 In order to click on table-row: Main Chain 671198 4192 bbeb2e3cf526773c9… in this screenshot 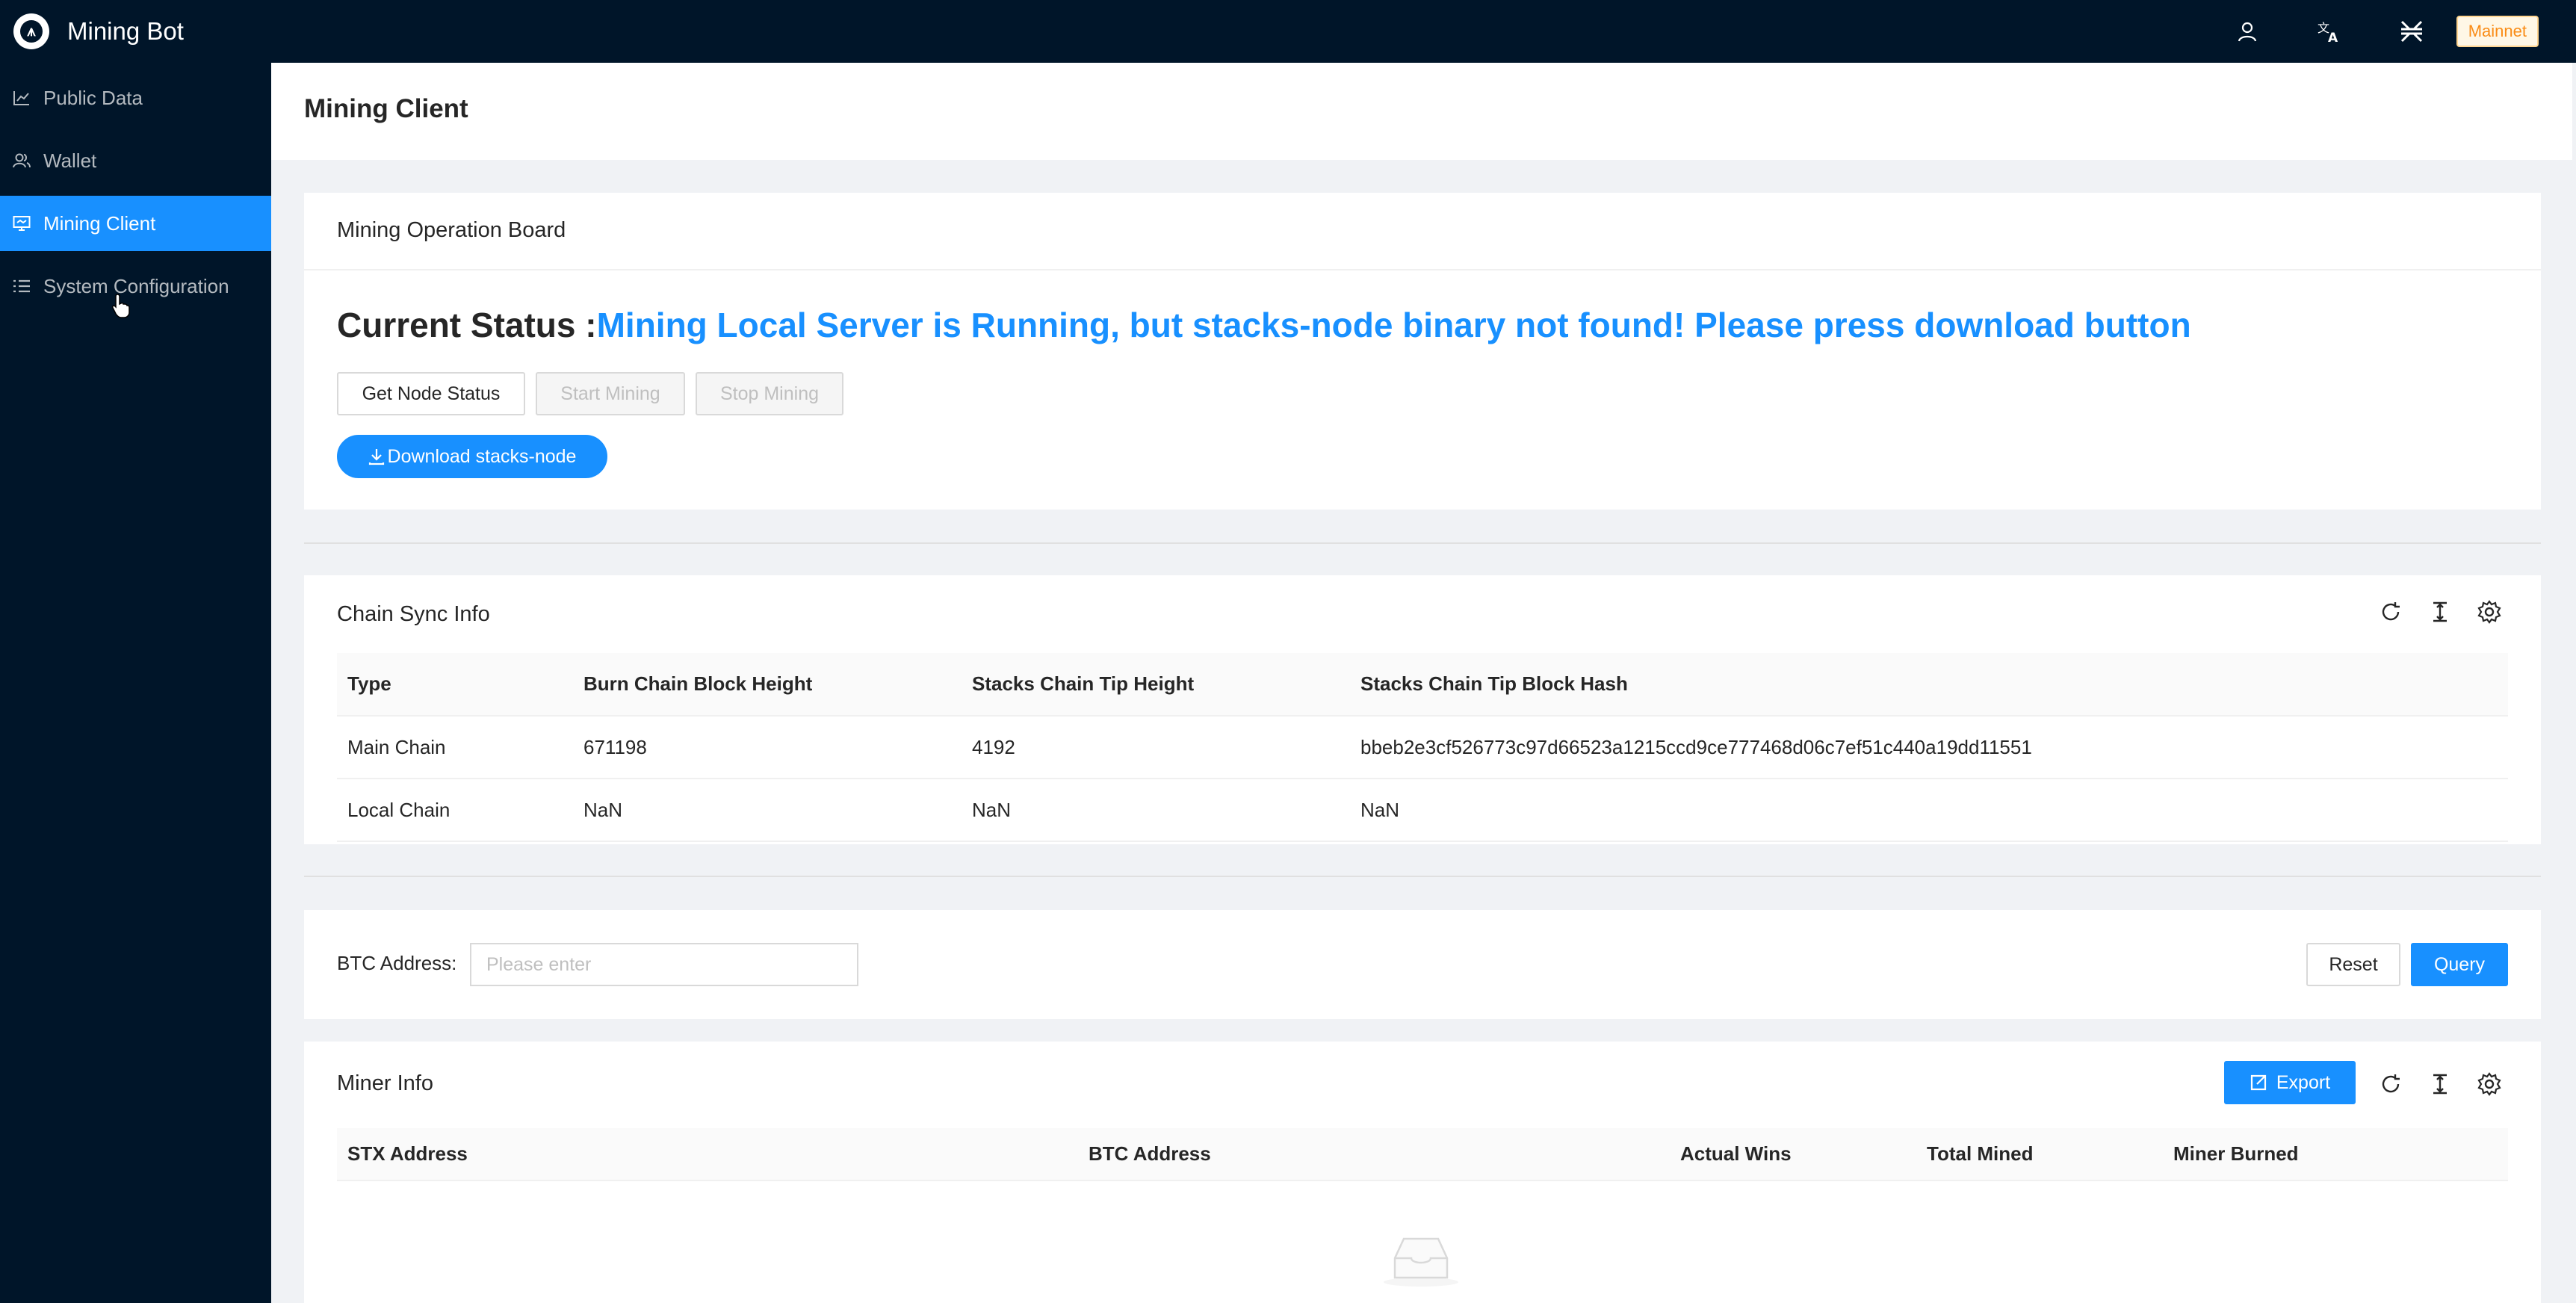, I will do `click(1422, 748)`.